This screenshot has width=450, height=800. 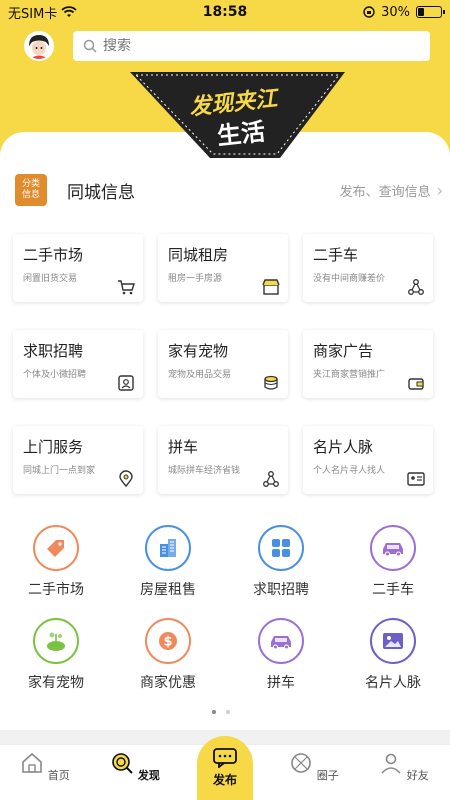 I want to click on status-time: 18:58, so click(x=225, y=12).